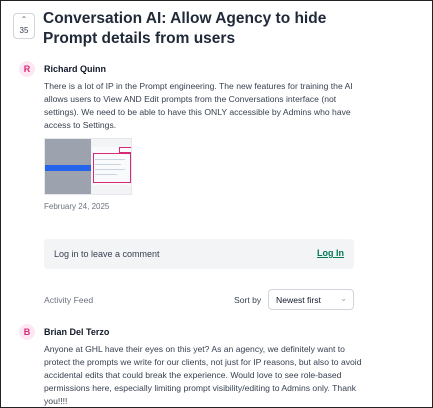 This screenshot has height=408, width=433. Describe the element at coordinates (24, 30) in the screenshot. I see `vote-count: 35` at that location.